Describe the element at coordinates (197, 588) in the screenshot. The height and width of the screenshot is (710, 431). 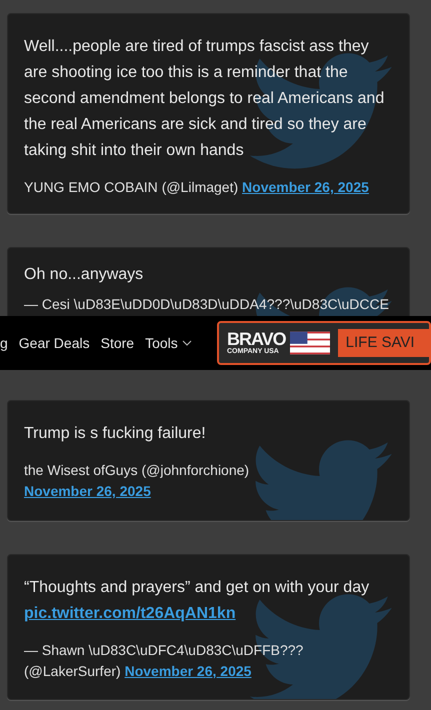
I see `tweet-text: “Thoughts and prayers” and get on with your day` at that location.